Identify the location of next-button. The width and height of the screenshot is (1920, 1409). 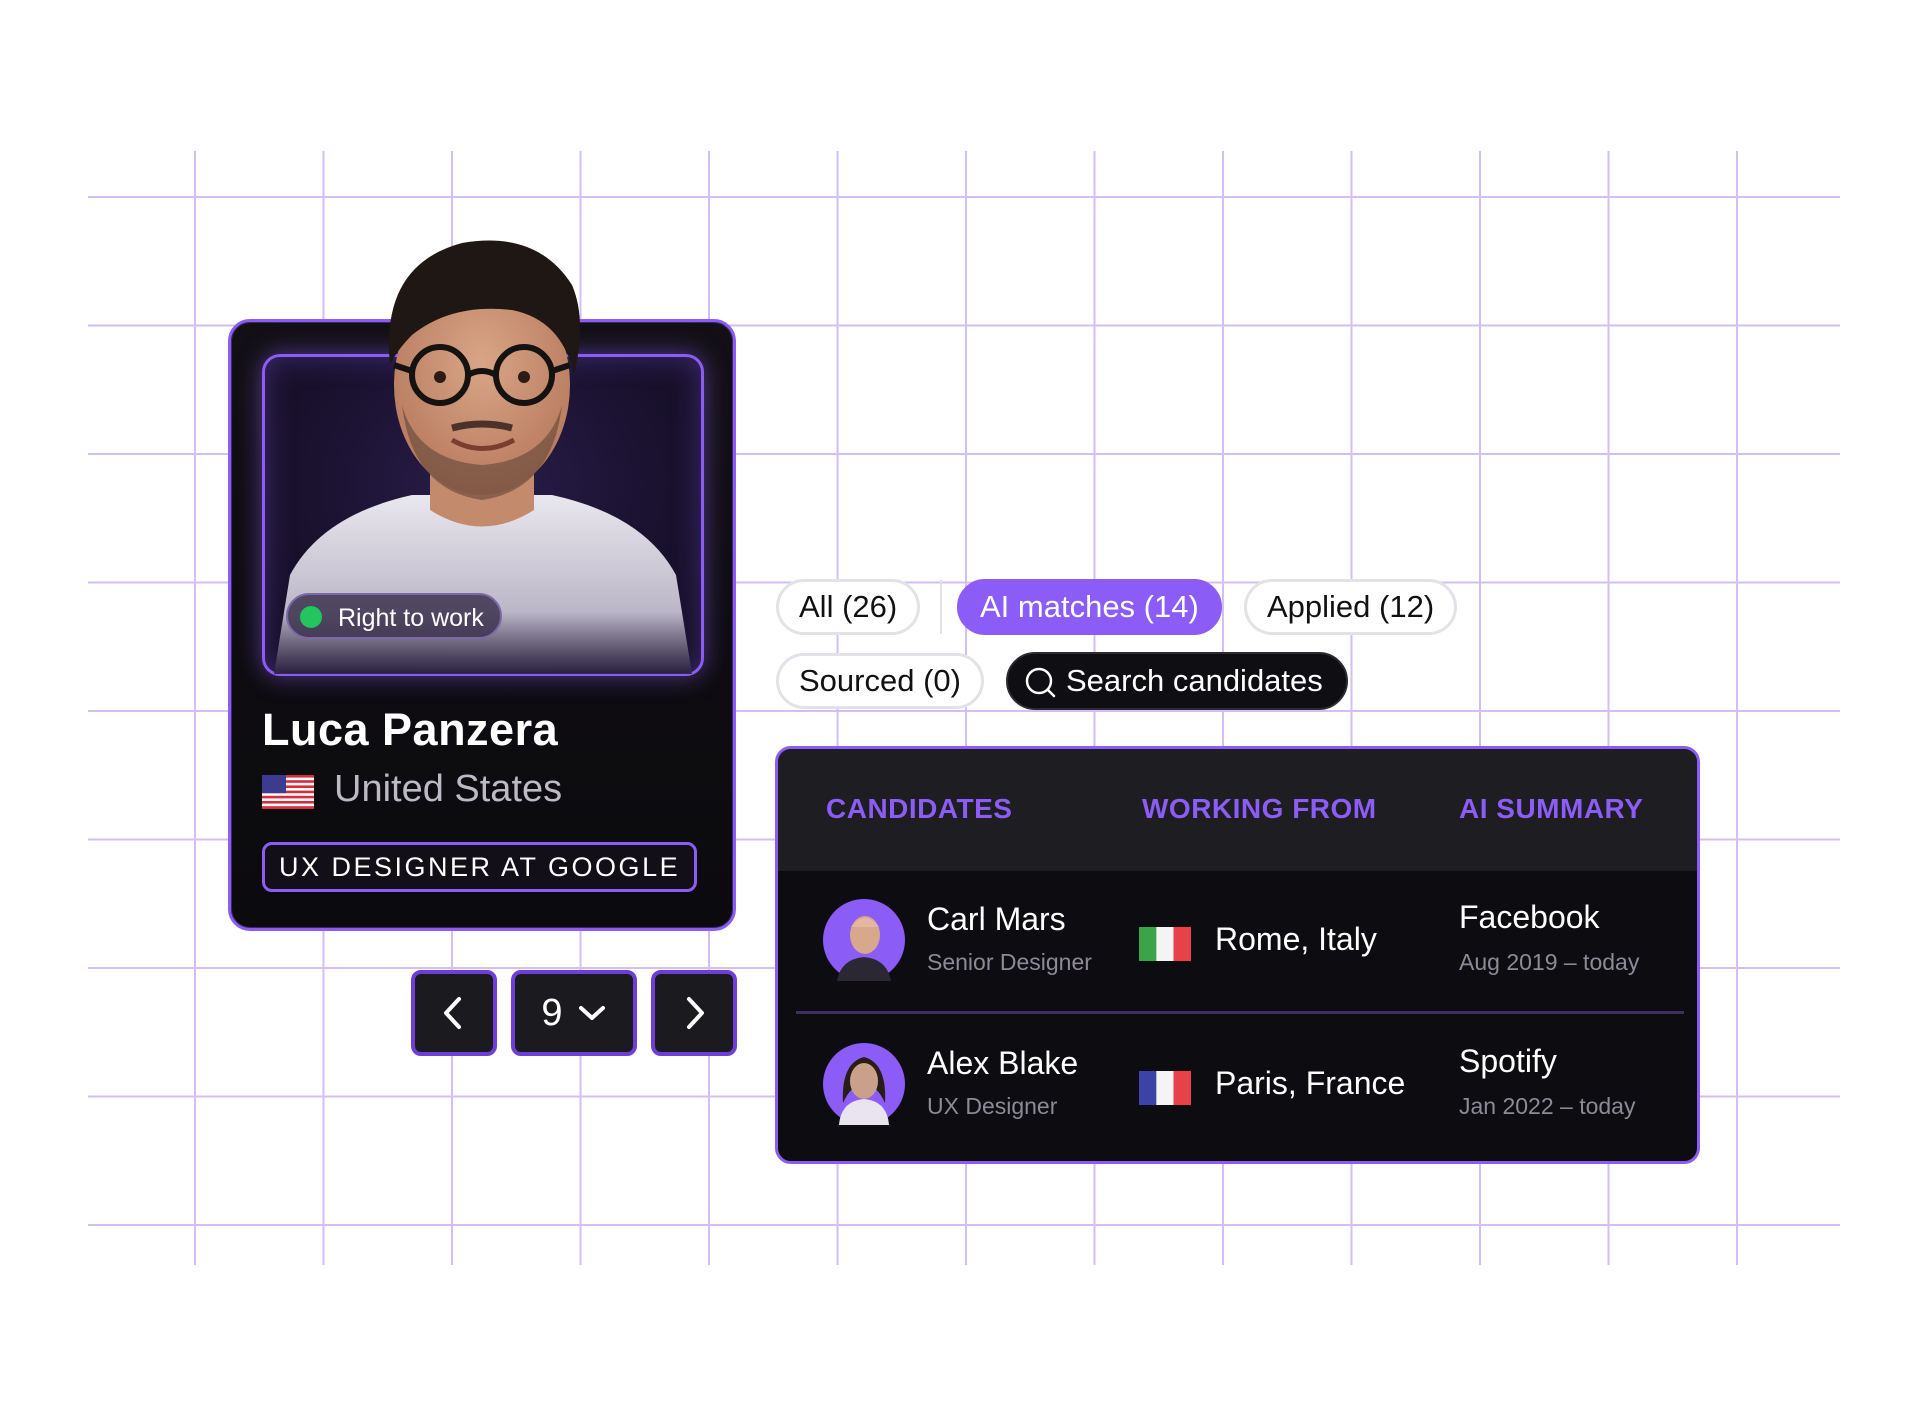
(694, 1013).